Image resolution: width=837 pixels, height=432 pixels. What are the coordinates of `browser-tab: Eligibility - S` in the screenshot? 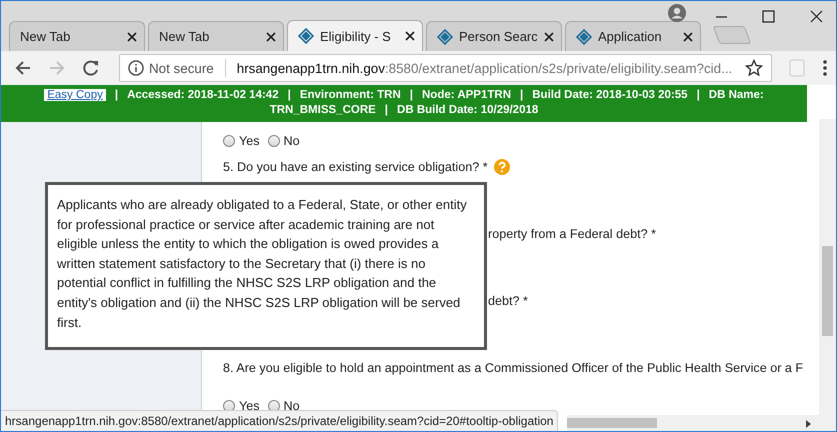 It's located at (355, 35).